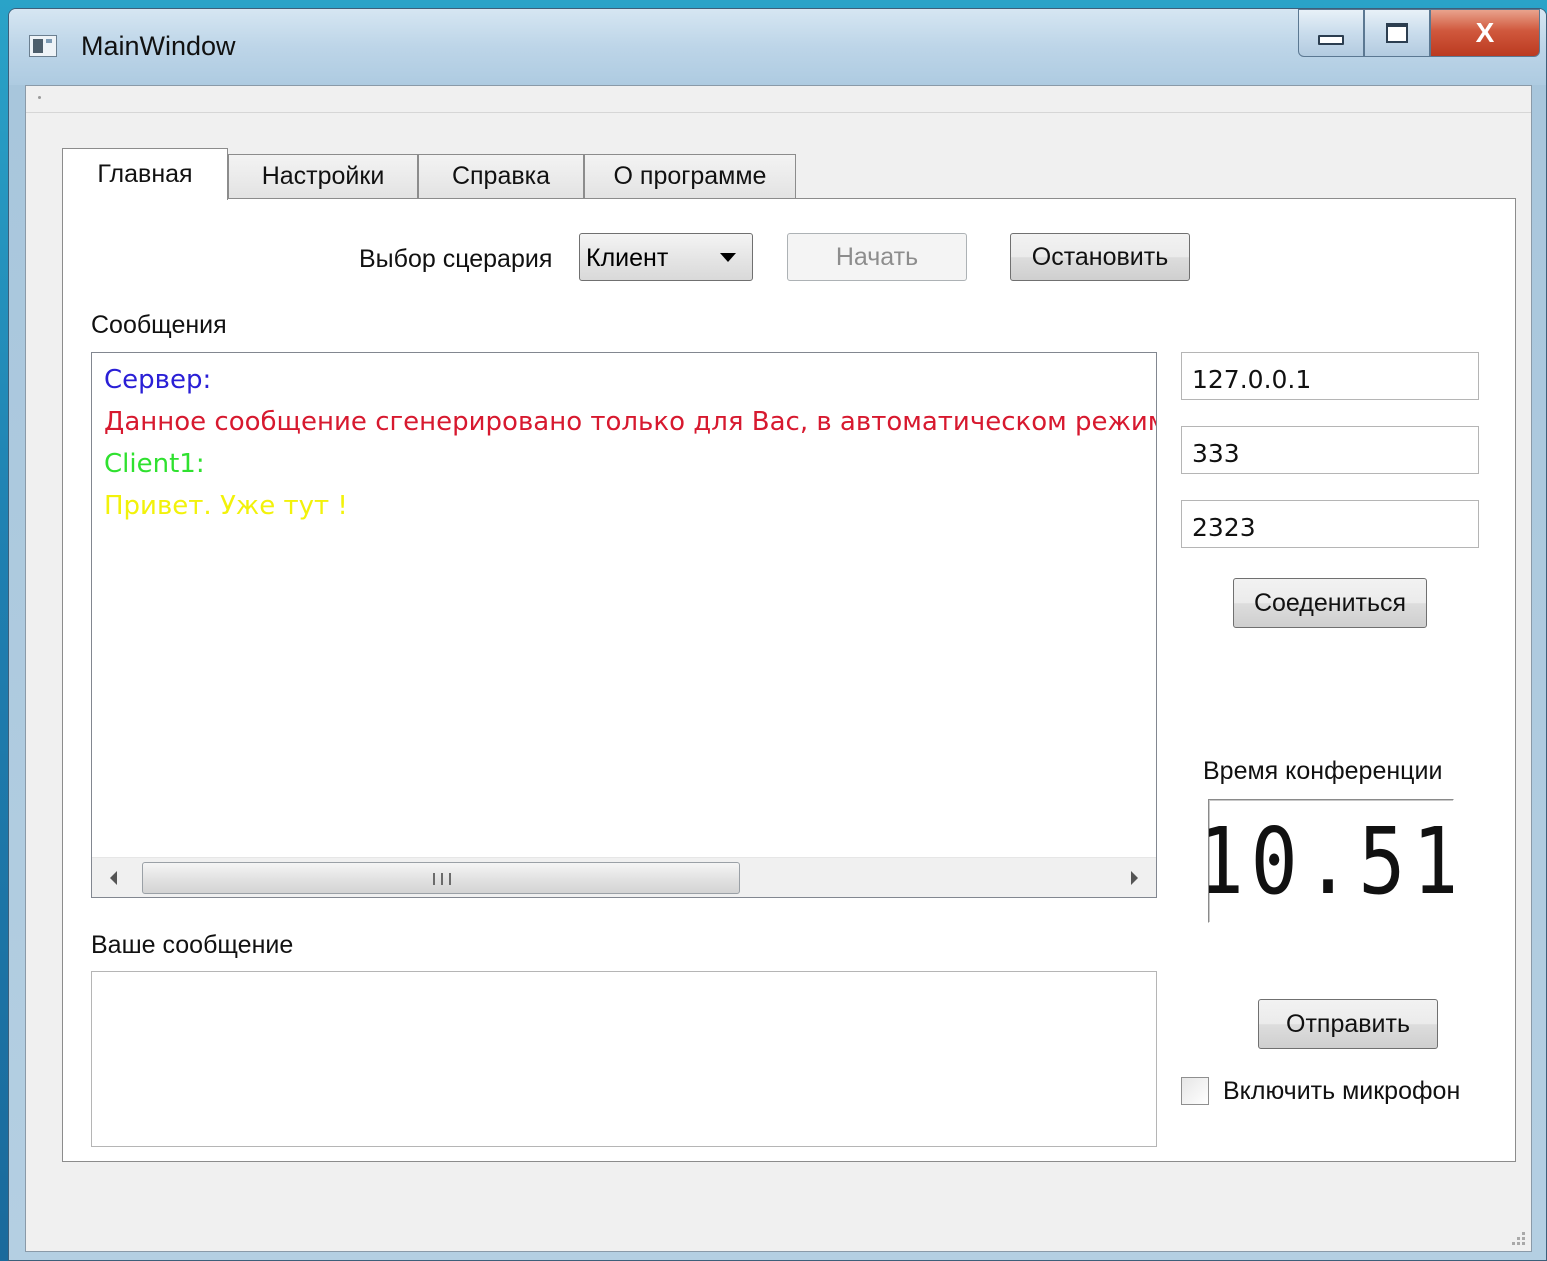  I want to click on scenario-label: Выбор сцерария, so click(456, 259).